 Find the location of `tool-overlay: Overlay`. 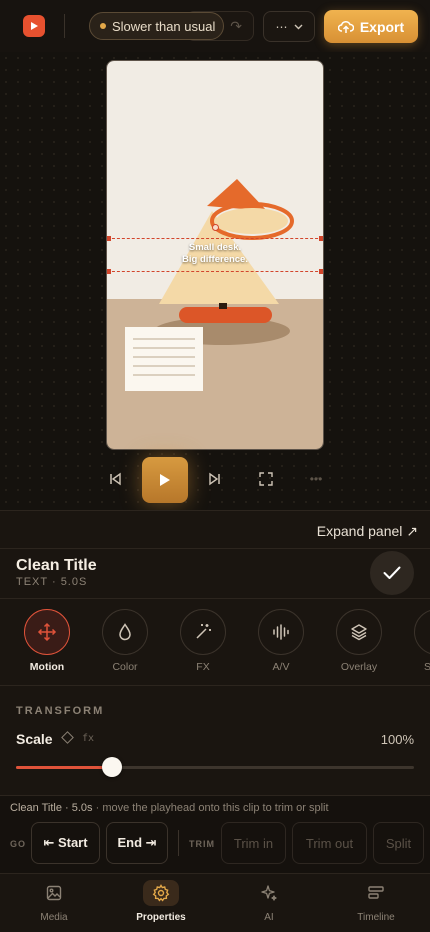

tool-overlay: Overlay is located at coordinates (359, 641).